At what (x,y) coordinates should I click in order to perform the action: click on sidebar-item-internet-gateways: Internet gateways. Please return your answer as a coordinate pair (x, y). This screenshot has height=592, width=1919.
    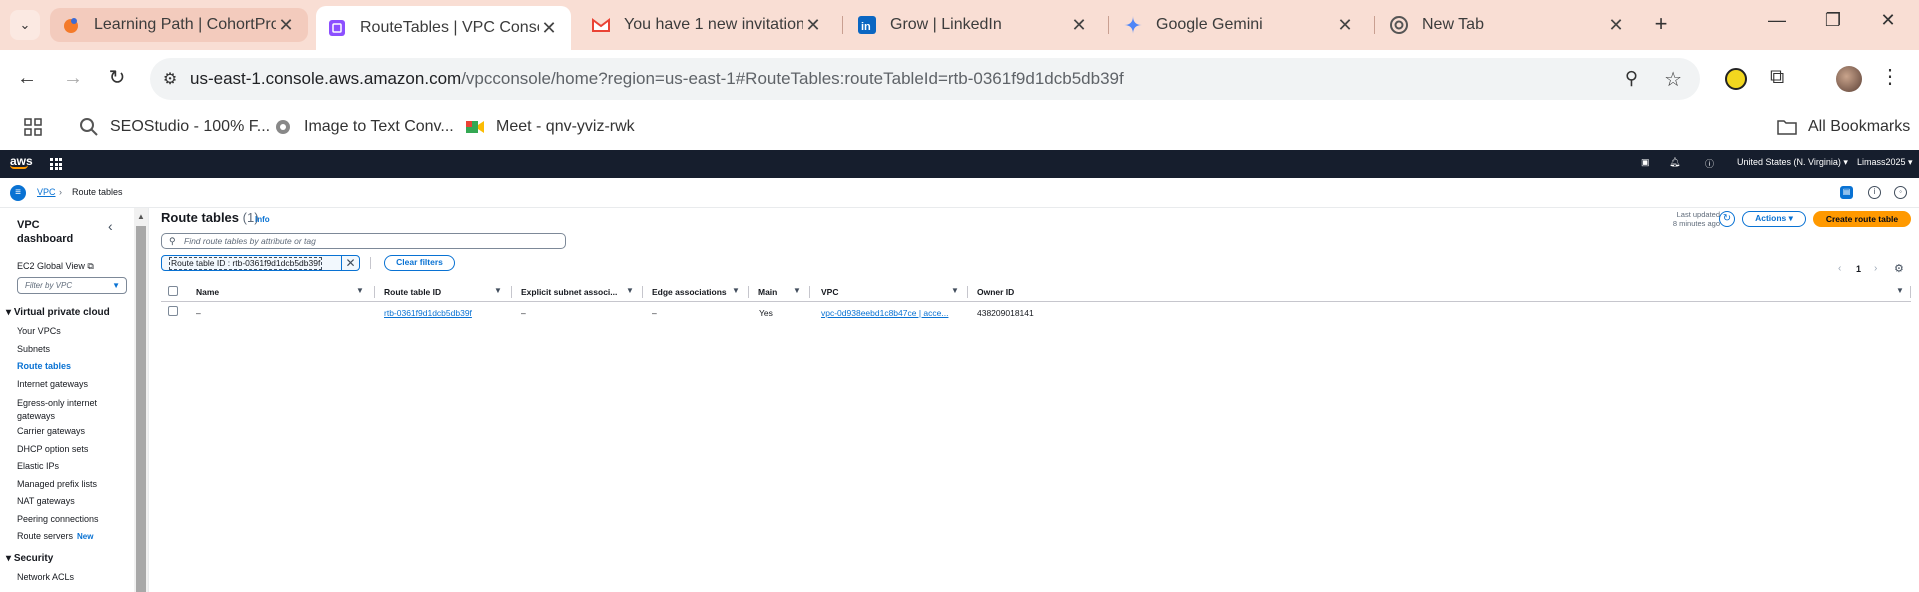
    Looking at the image, I should click on (52, 384).